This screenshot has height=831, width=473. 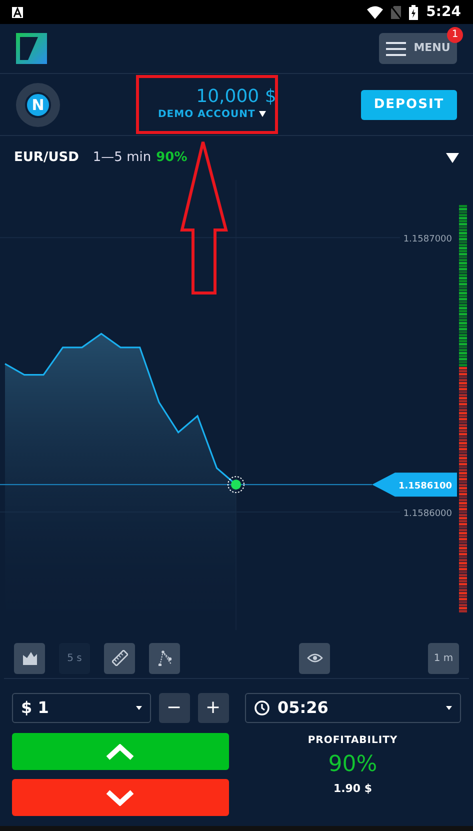 What do you see at coordinates (414, 484) in the screenshot?
I see `current-price-tag: 1.1586100` at bounding box center [414, 484].